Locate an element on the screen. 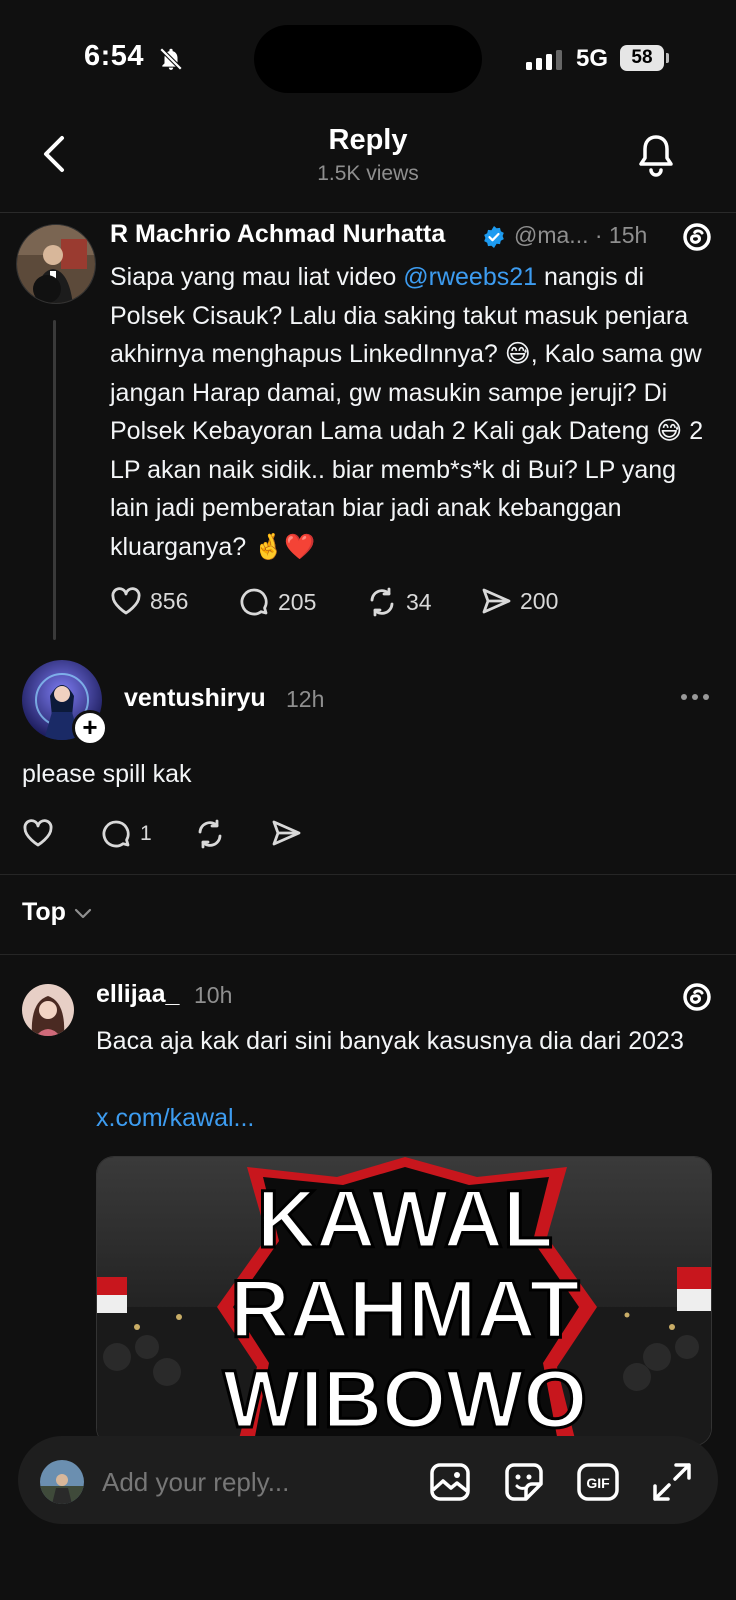  like-button: 856 is located at coordinates (149, 601).